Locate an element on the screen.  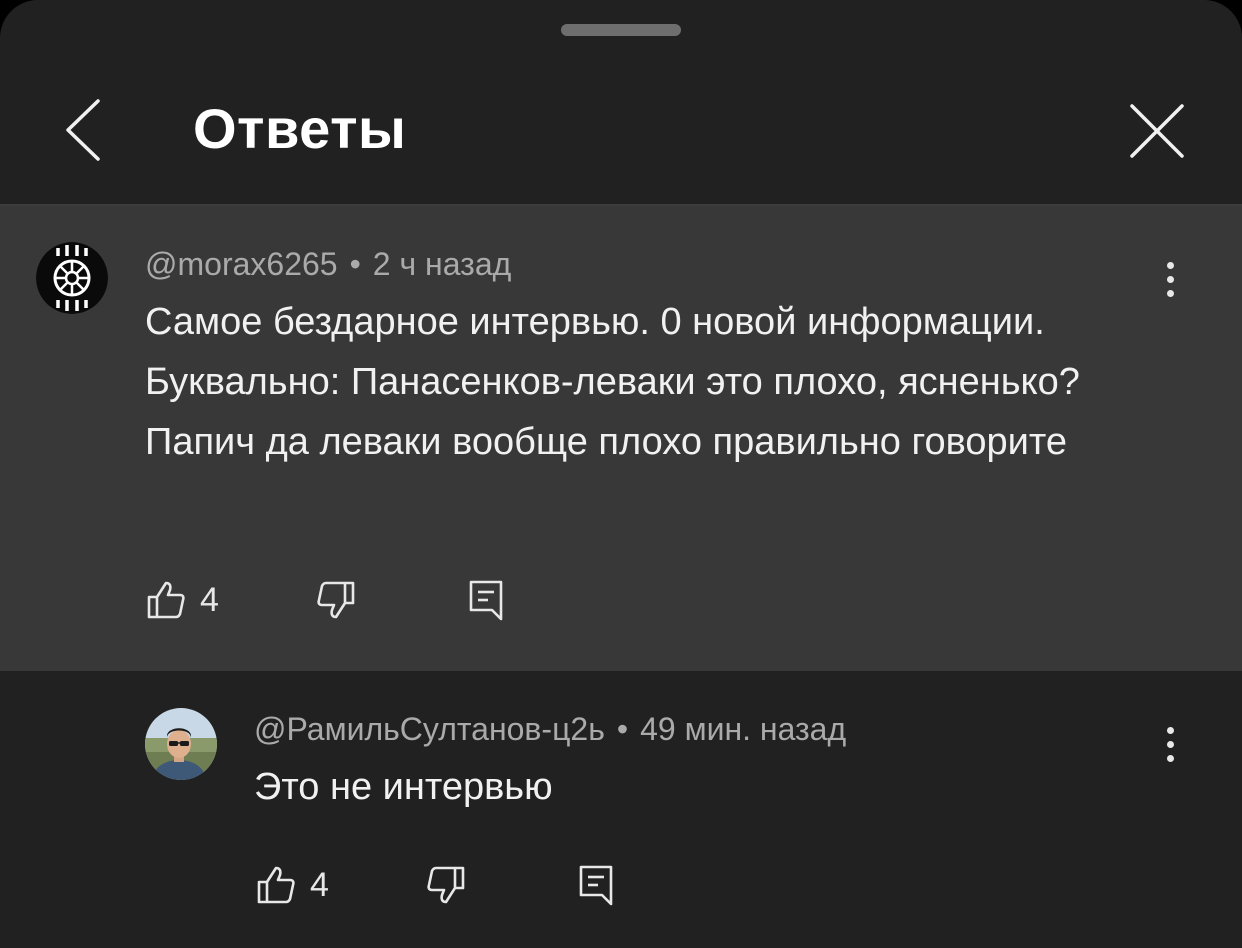
comment-meta: @РамильСултанов-ц2ь • 49 мин. назад is located at coordinates (550, 729).